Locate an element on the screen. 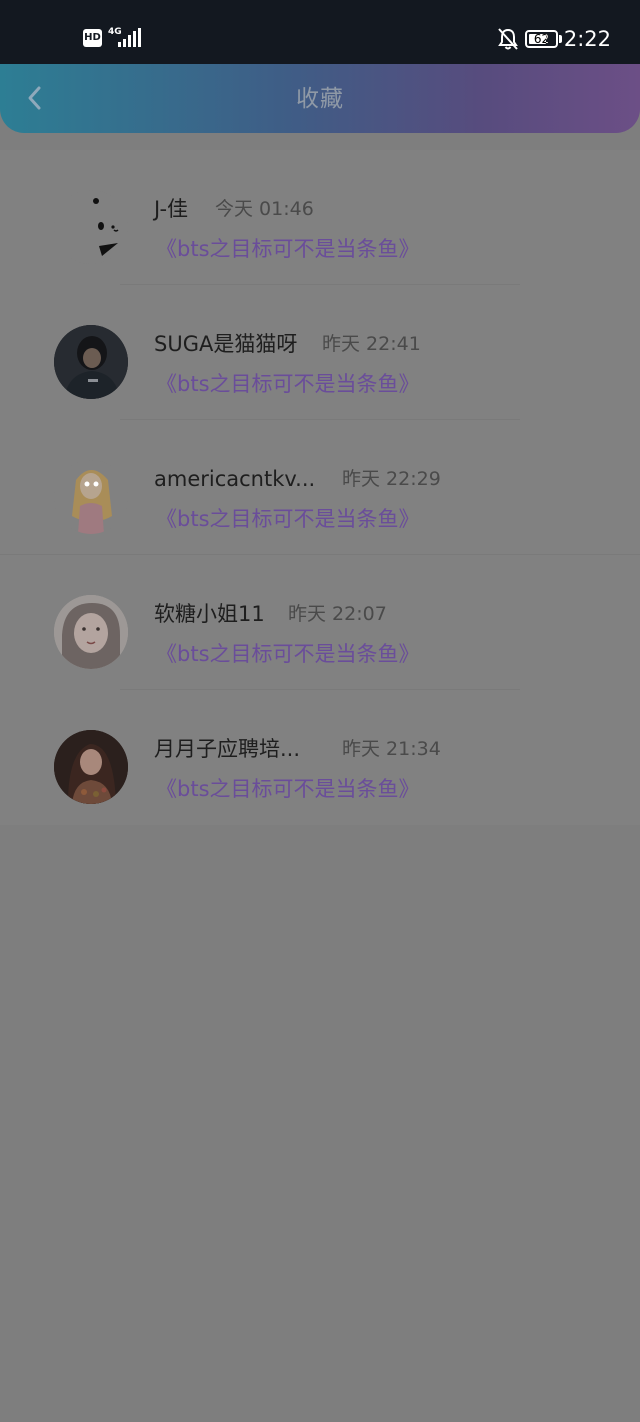 This screenshot has width=640, height=1422. cartoon-girl-avatar is located at coordinates (91, 497).